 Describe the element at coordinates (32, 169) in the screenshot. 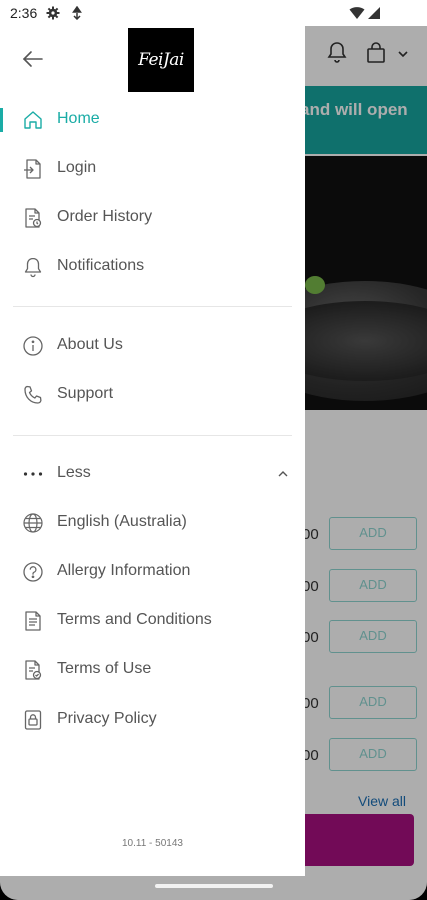

I see `login-icon` at that location.